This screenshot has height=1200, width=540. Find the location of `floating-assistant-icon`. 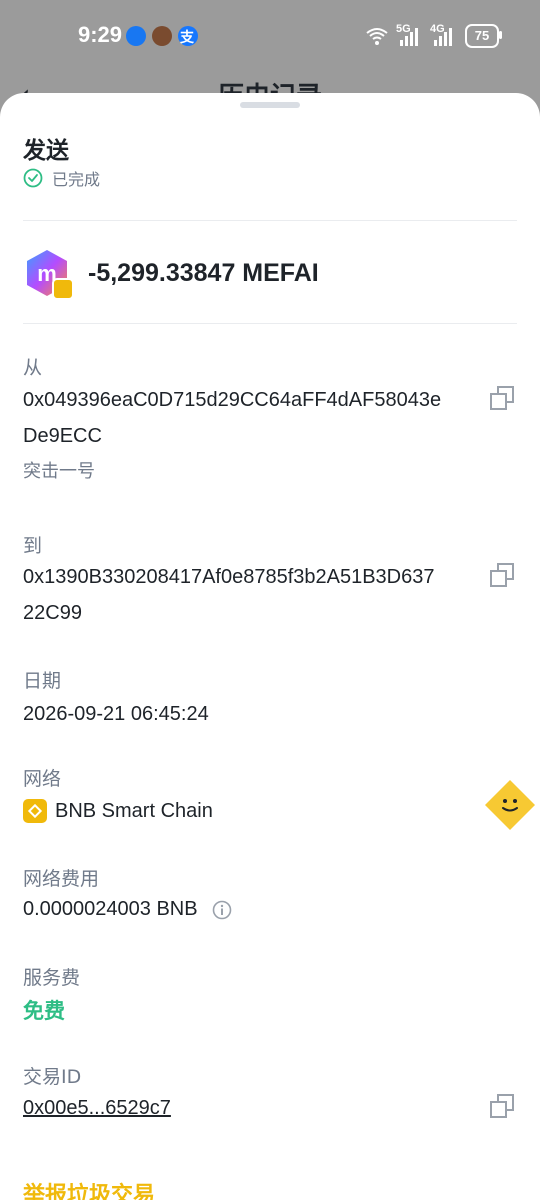

floating-assistant-icon is located at coordinates (510, 805).